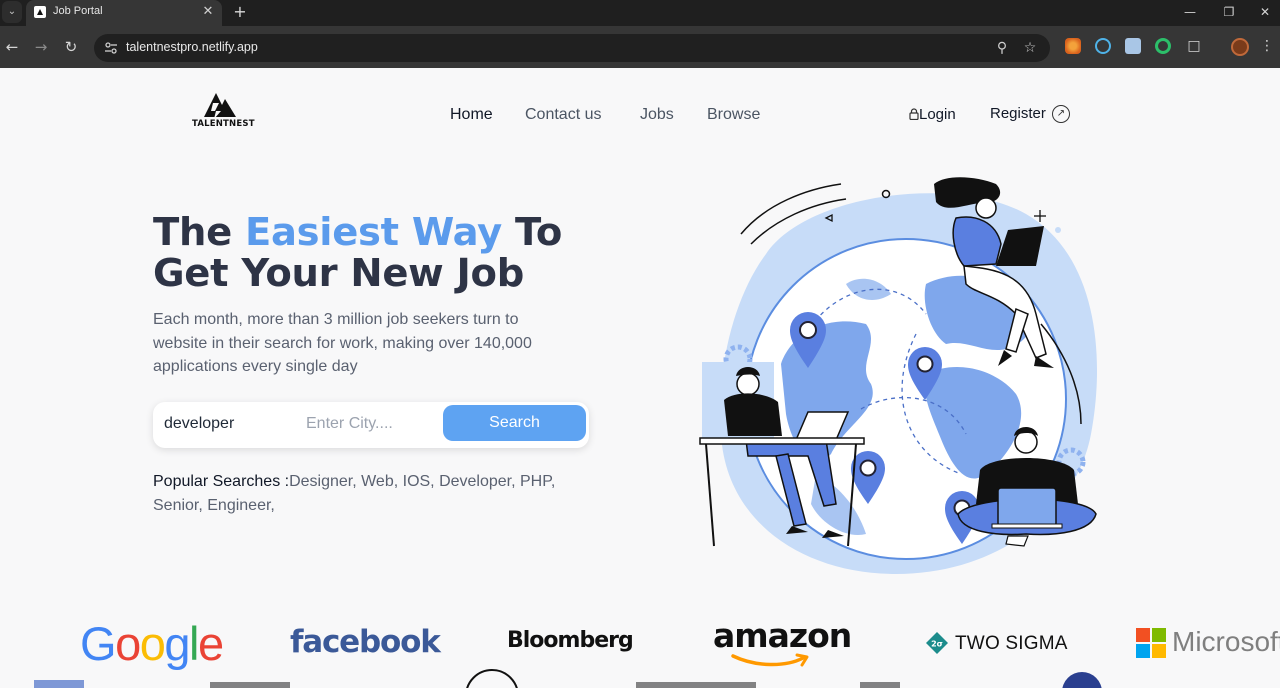 This screenshot has height=688, width=1280. I want to click on browser-toolbar: ← → ↻ talentnestpro.netlify.app ⚲ ☆ □ ⋮, so click(640, 47).